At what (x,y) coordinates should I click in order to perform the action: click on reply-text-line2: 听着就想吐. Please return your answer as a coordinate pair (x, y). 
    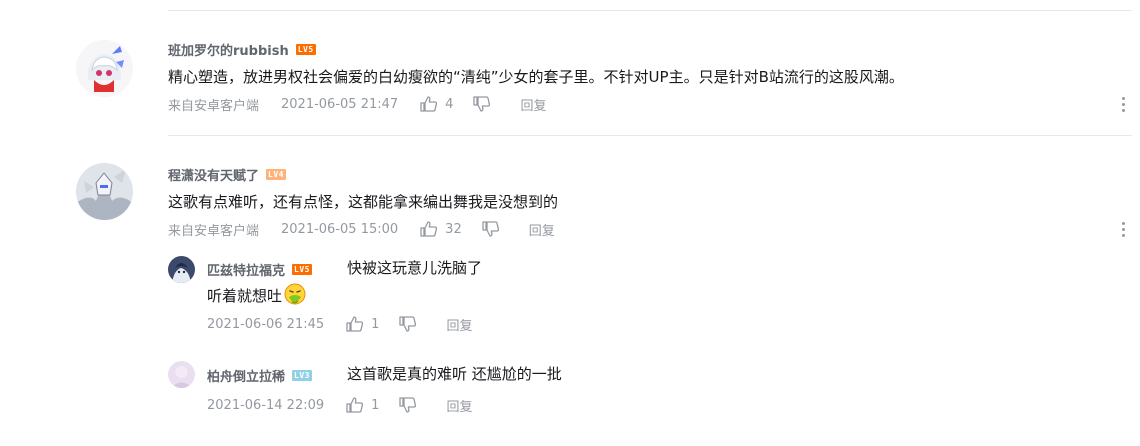
    Looking at the image, I should click on (256, 294).